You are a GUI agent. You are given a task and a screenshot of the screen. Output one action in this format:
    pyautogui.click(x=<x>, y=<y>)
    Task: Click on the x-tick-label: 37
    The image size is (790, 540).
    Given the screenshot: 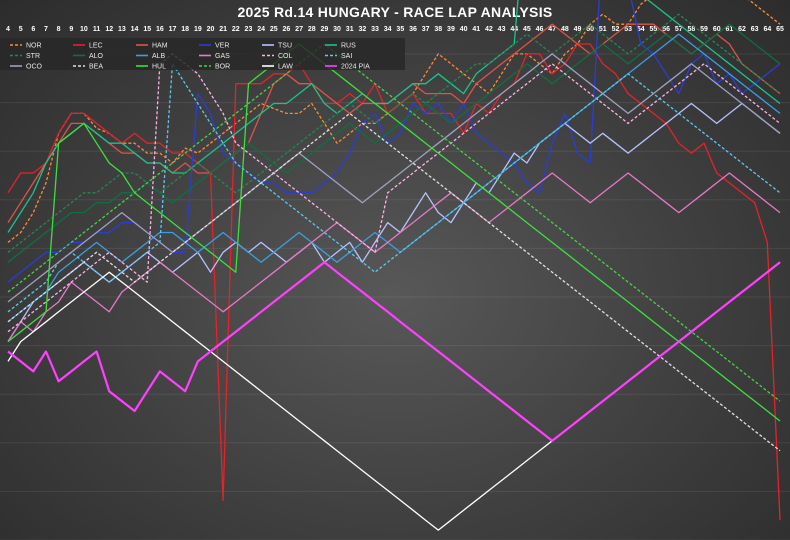 What is the action you would take?
    pyautogui.click(x=426, y=29)
    